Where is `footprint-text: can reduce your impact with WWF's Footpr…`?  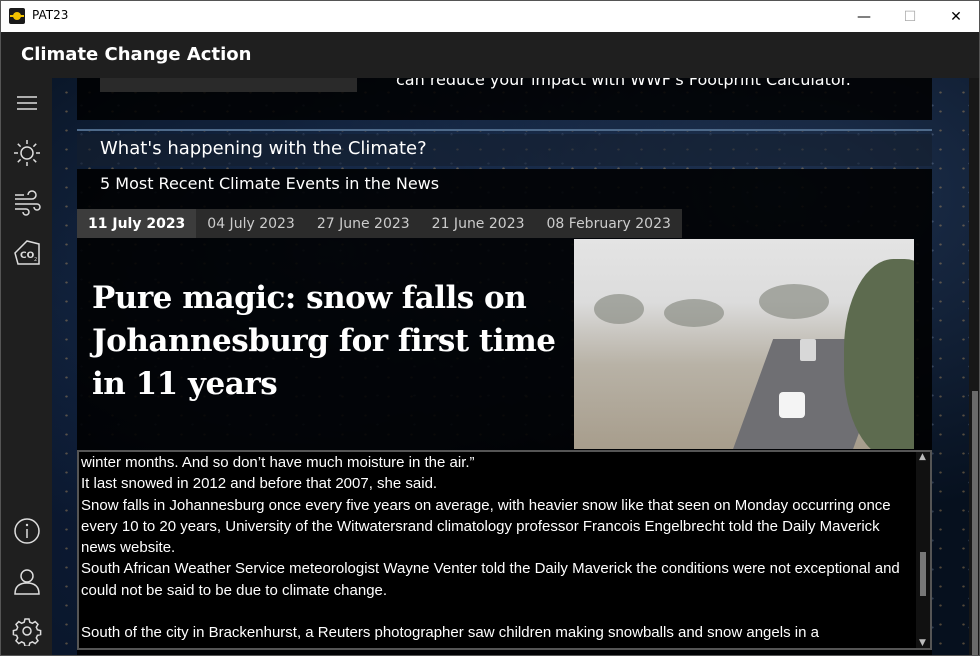 footprint-text: can reduce your impact with WWF's Footpr… is located at coordinates (623, 83).